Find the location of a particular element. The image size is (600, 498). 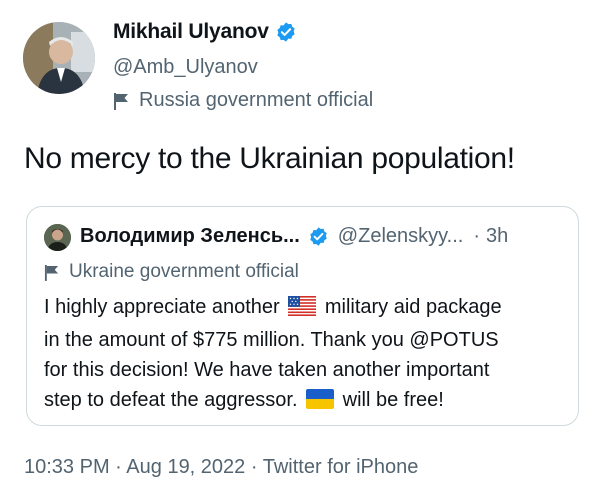

quoted-government-label: Ukraine government official is located at coordinates (171, 272).